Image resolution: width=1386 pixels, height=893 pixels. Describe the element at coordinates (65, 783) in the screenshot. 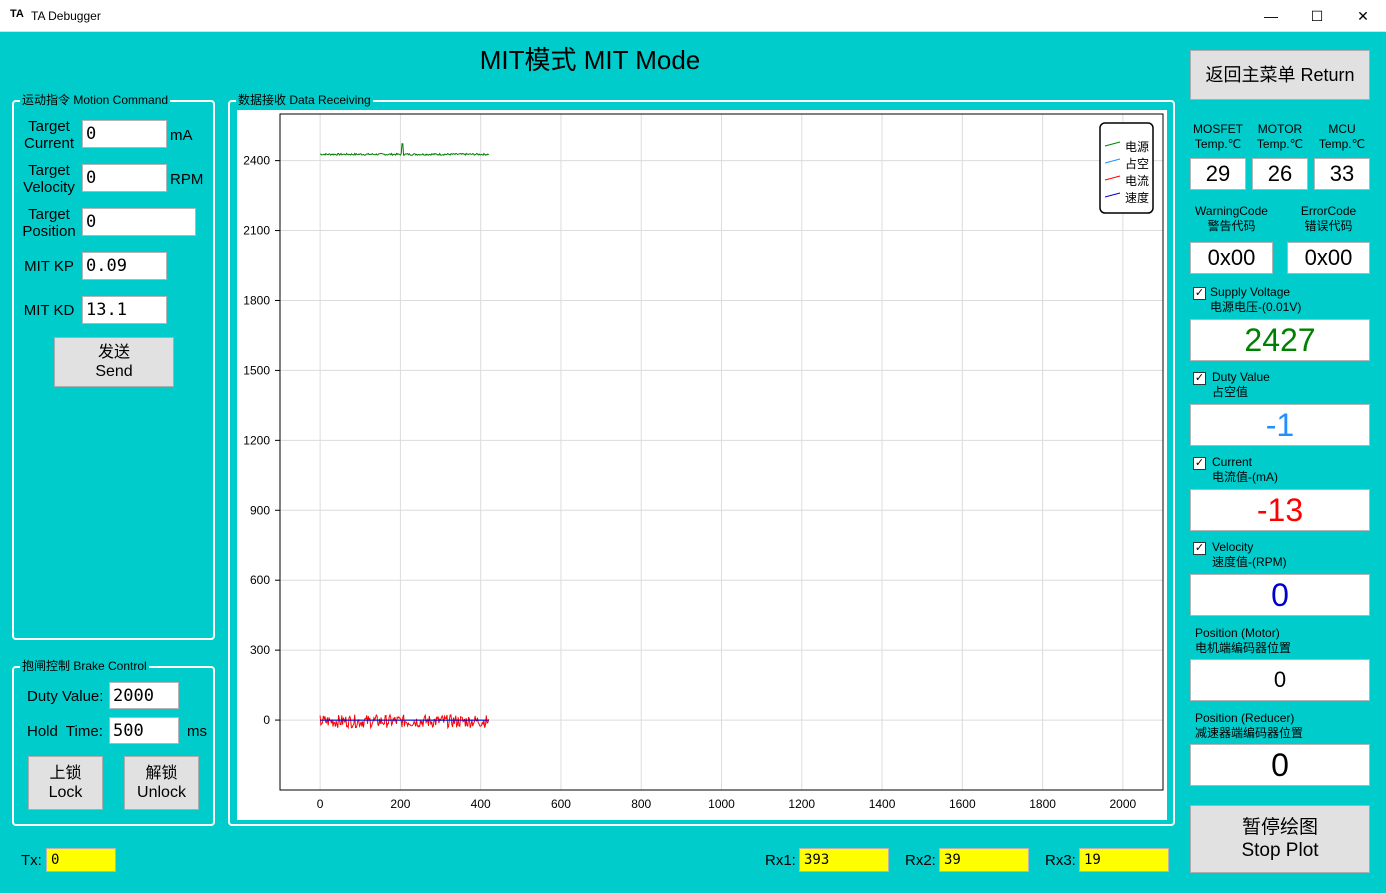

I see `lock-button: 上锁 Lock` at that location.